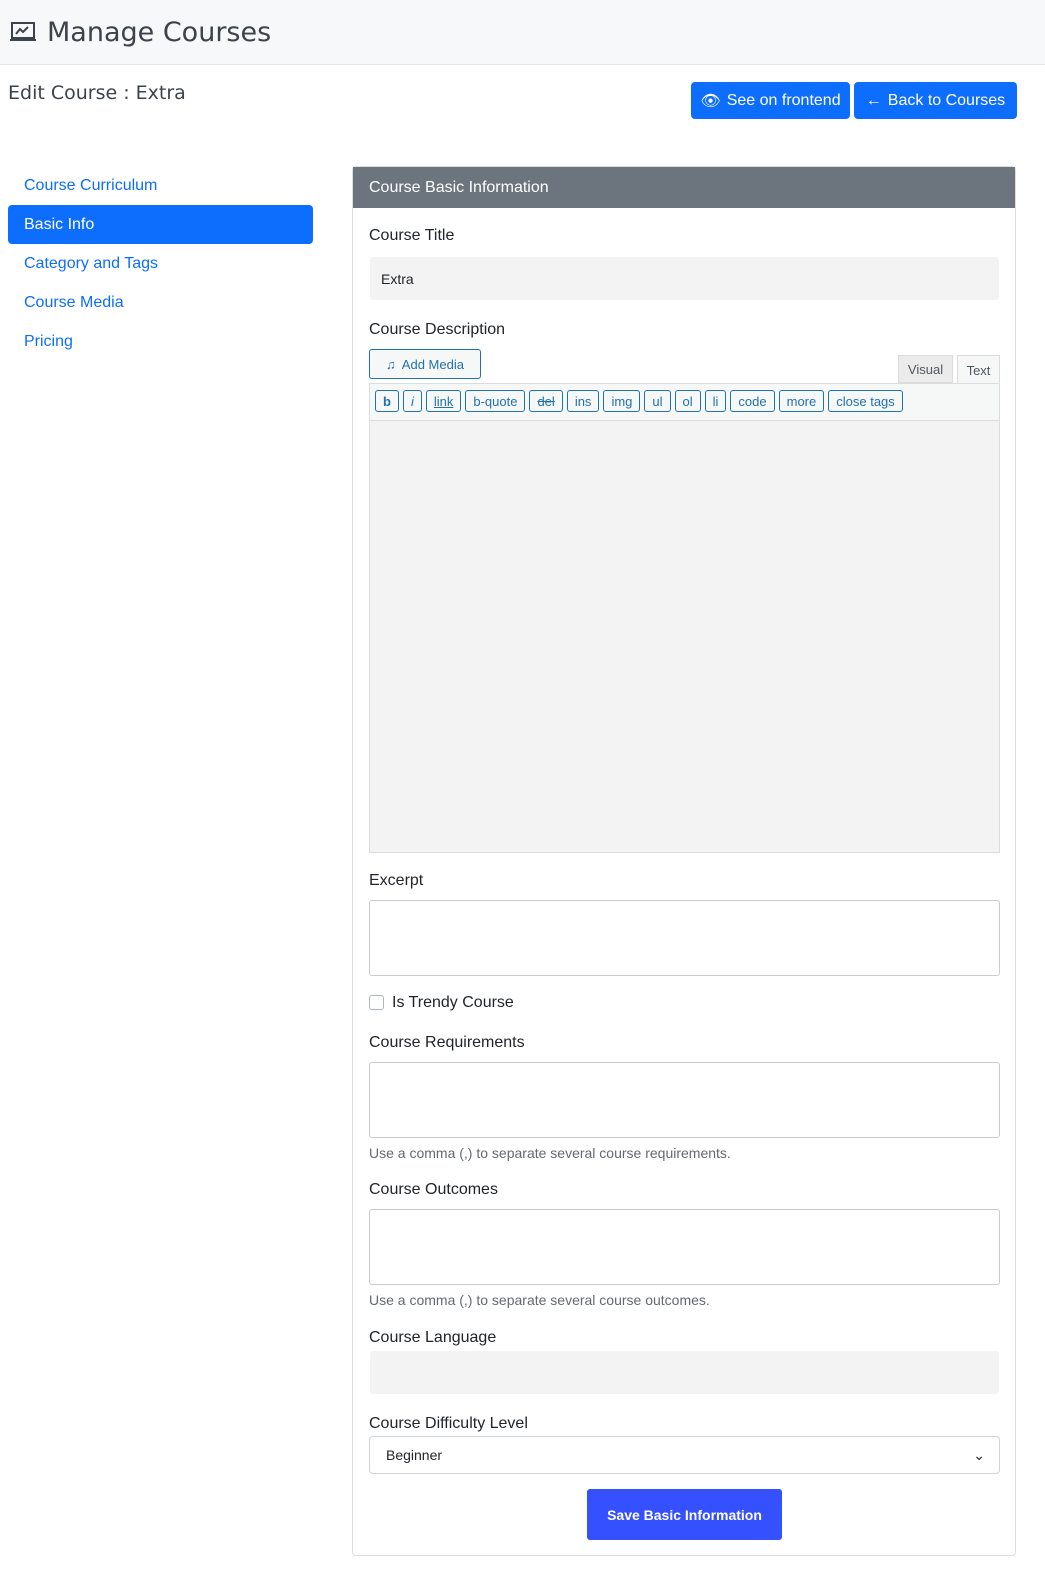 The width and height of the screenshot is (1045, 1596). I want to click on page-title: Manage Courses, so click(159, 32).